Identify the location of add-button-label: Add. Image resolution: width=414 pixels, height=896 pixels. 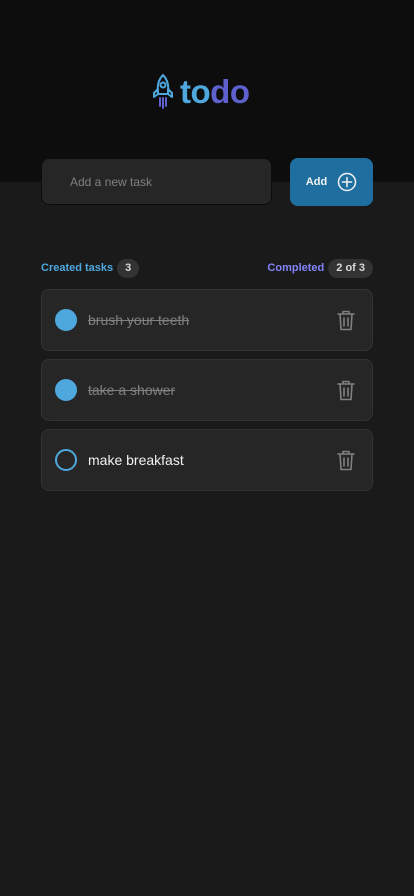
(316, 182).